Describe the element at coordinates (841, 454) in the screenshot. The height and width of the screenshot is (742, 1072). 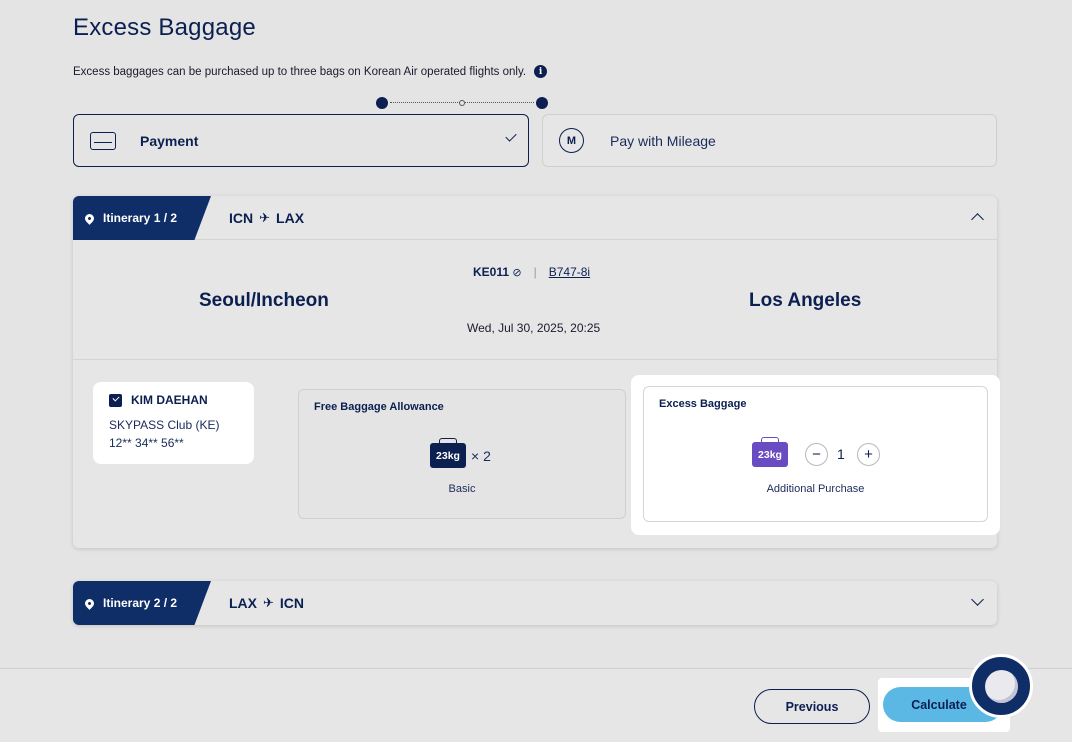
I see `excess-quantity: 1` at that location.